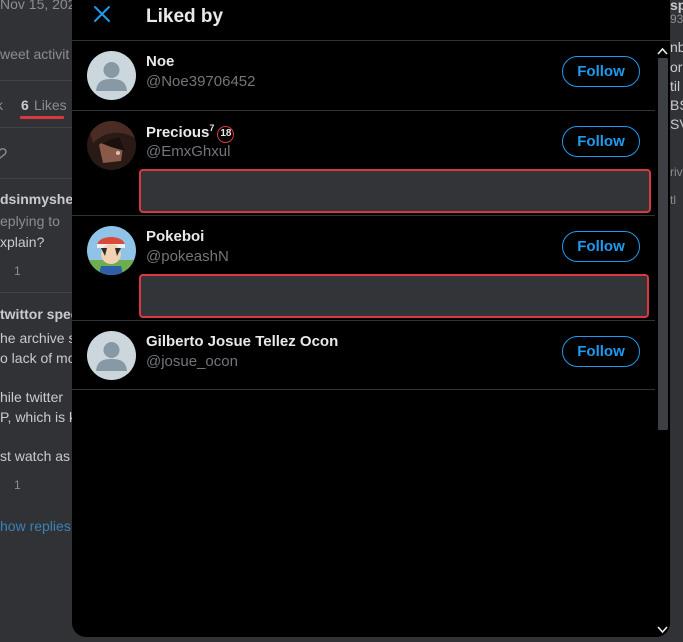 This screenshot has height=642, width=683. I want to click on side-text: til, so click(675, 86).